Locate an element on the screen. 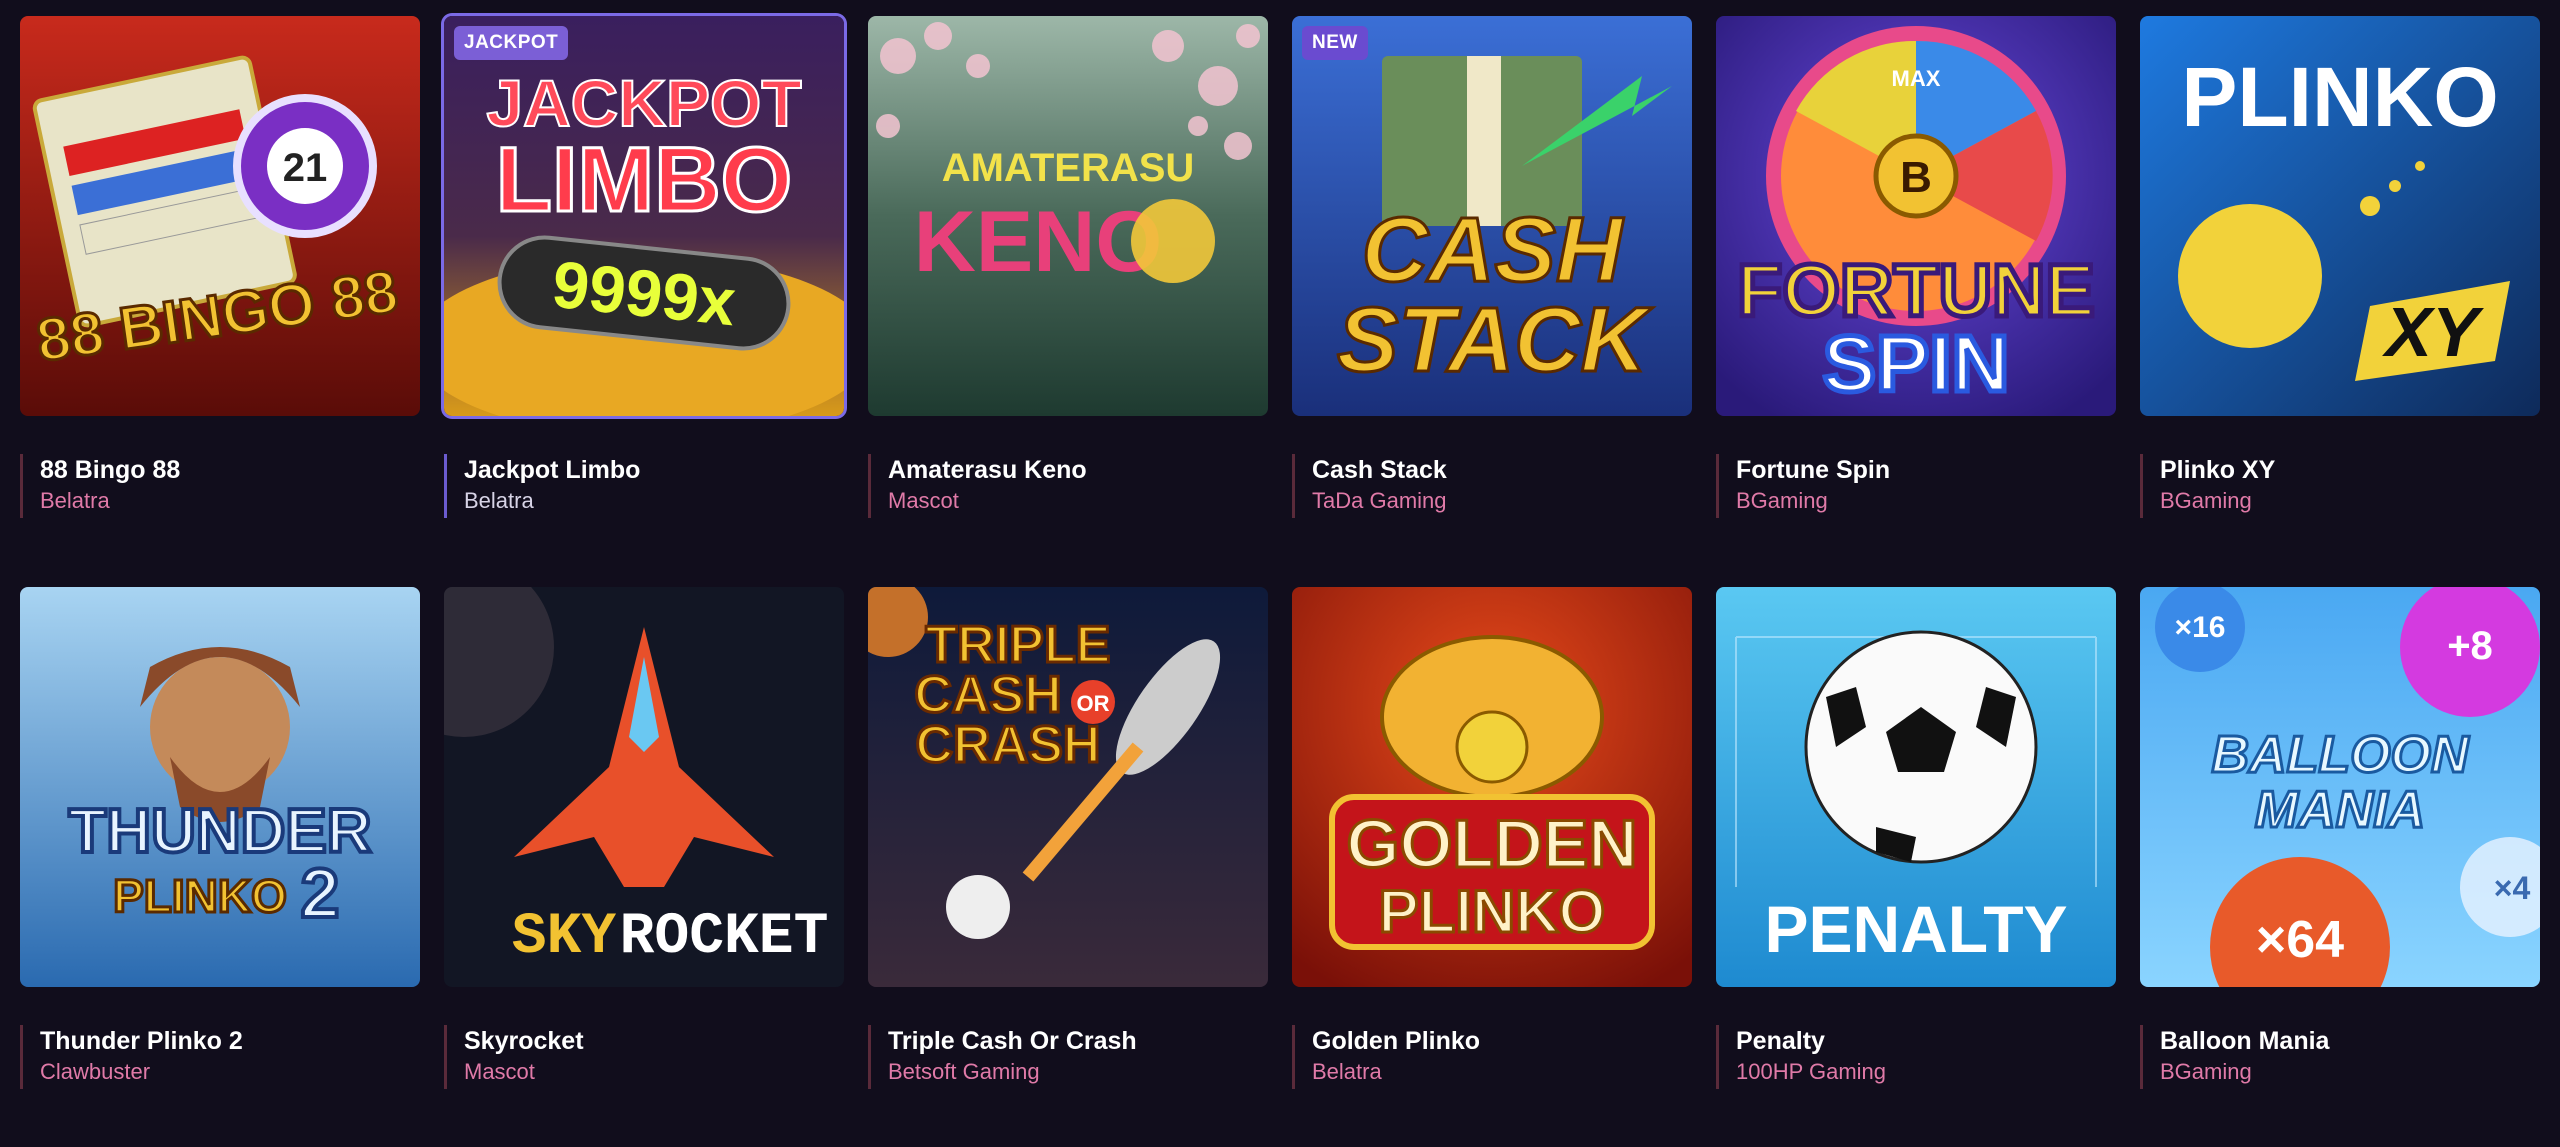 The width and height of the screenshot is (2560, 1147). game-card-cash-stack: CASH STACK NEW Cash Stack TaDa Gaming is located at coordinates (1492, 301).